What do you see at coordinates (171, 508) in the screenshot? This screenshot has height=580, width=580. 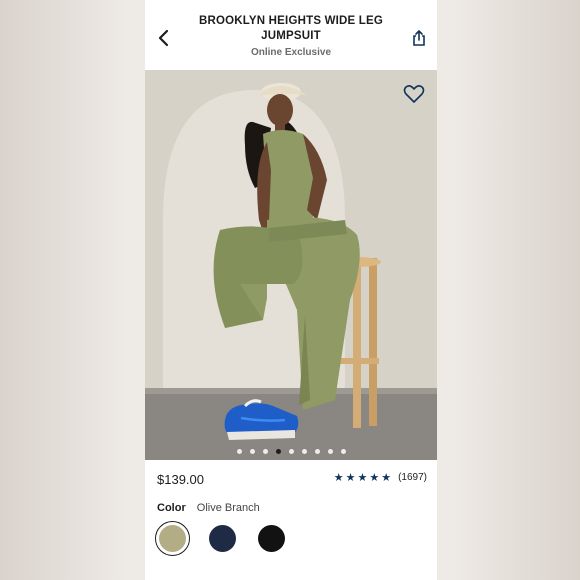 I see `color-label: Color` at bounding box center [171, 508].